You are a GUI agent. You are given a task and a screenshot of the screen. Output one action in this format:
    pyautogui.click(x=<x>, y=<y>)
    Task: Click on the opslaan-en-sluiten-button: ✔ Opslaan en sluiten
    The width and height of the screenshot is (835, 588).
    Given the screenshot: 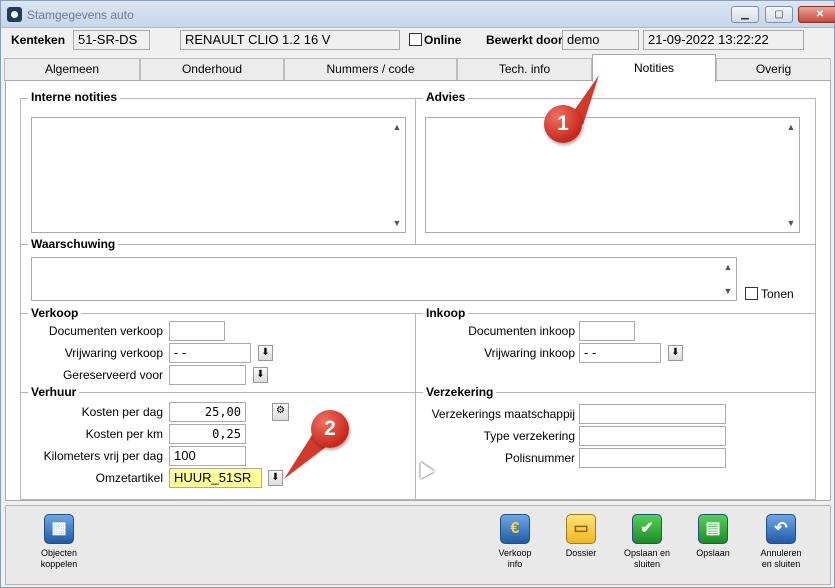 What is the action you would take?
    pyautogui.click(x=647, y=542)
    